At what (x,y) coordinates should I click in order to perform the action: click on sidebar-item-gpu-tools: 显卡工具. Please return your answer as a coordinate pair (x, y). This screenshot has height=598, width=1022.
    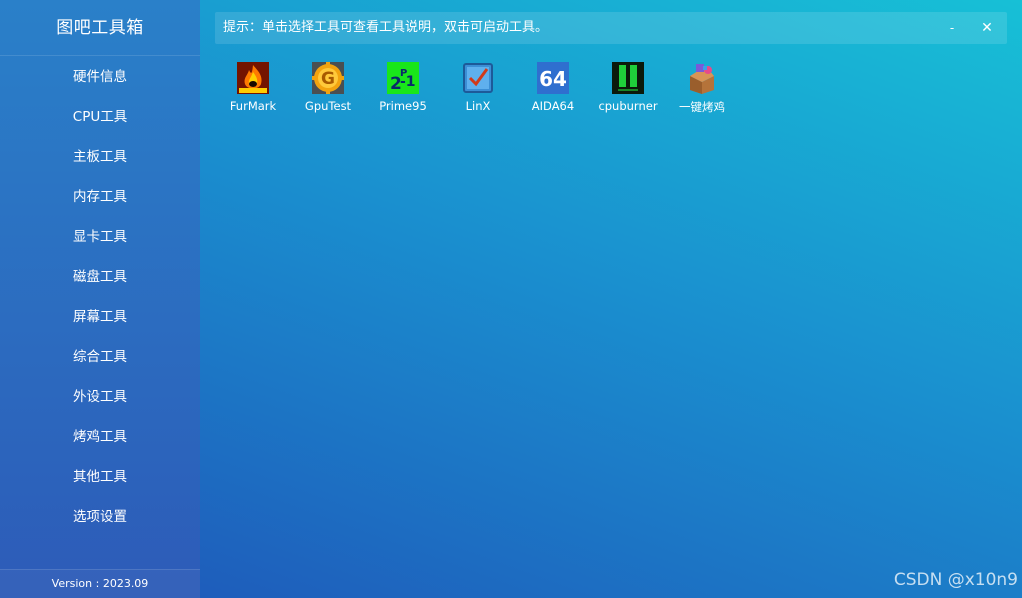
    Looking at the image, I should click on (100, 237).